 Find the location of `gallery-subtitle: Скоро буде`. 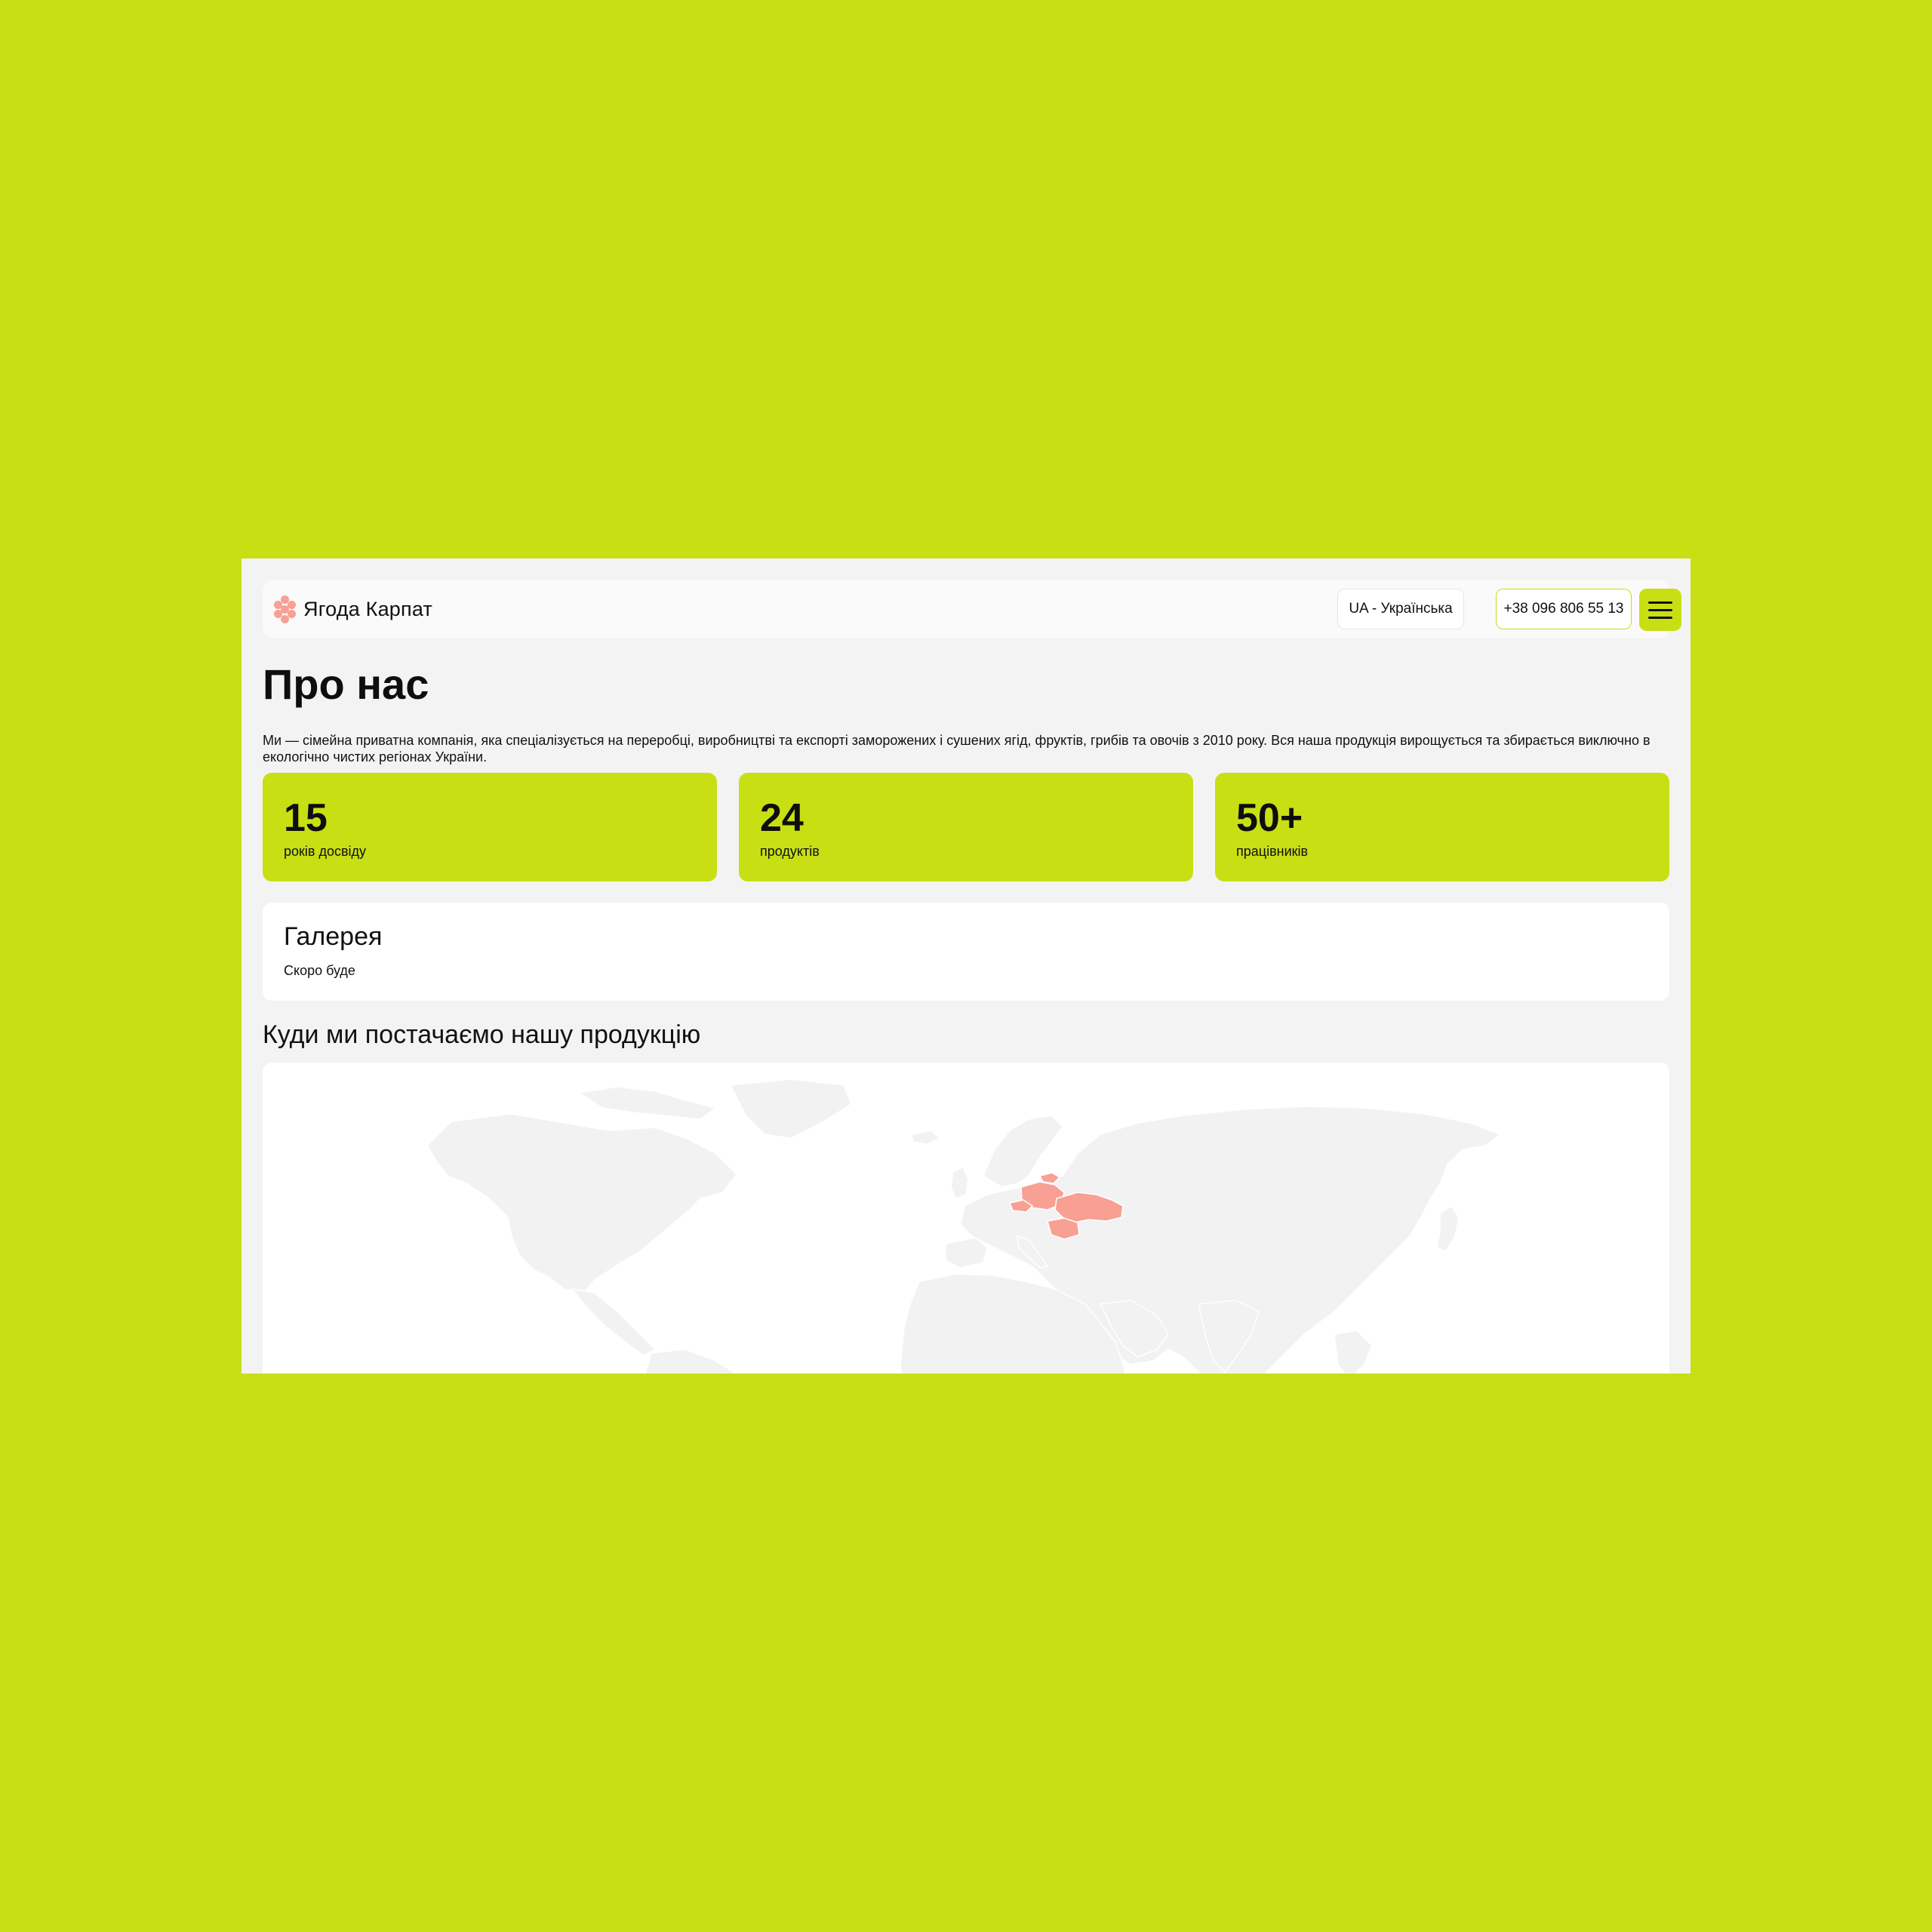

gallery-subtitle: Скоро буде is located at coordinates (319, 970).